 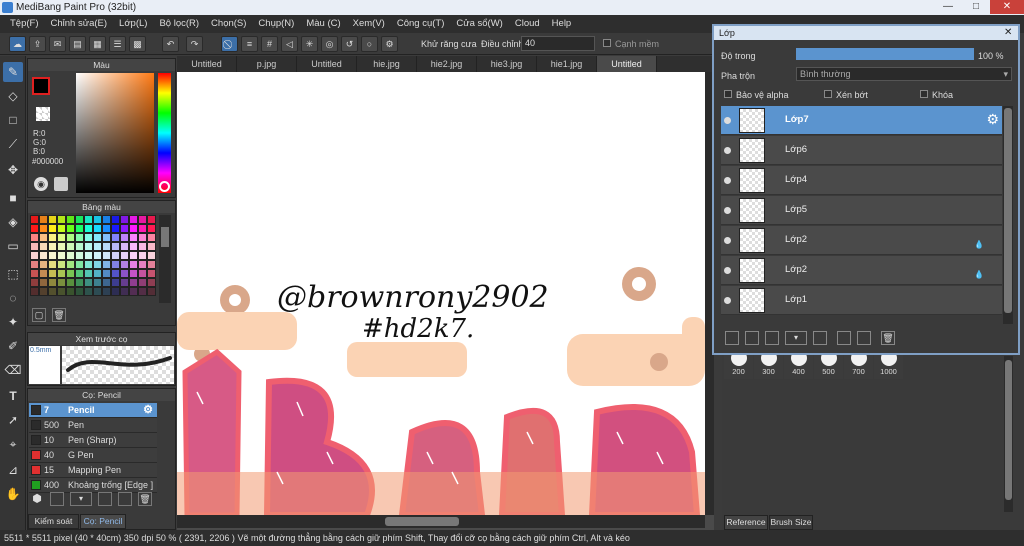 What do you see at coordinates (93, 425) in the screenshot?
I see `brush-item: 500 Pen` at bounding box center [93, 425].